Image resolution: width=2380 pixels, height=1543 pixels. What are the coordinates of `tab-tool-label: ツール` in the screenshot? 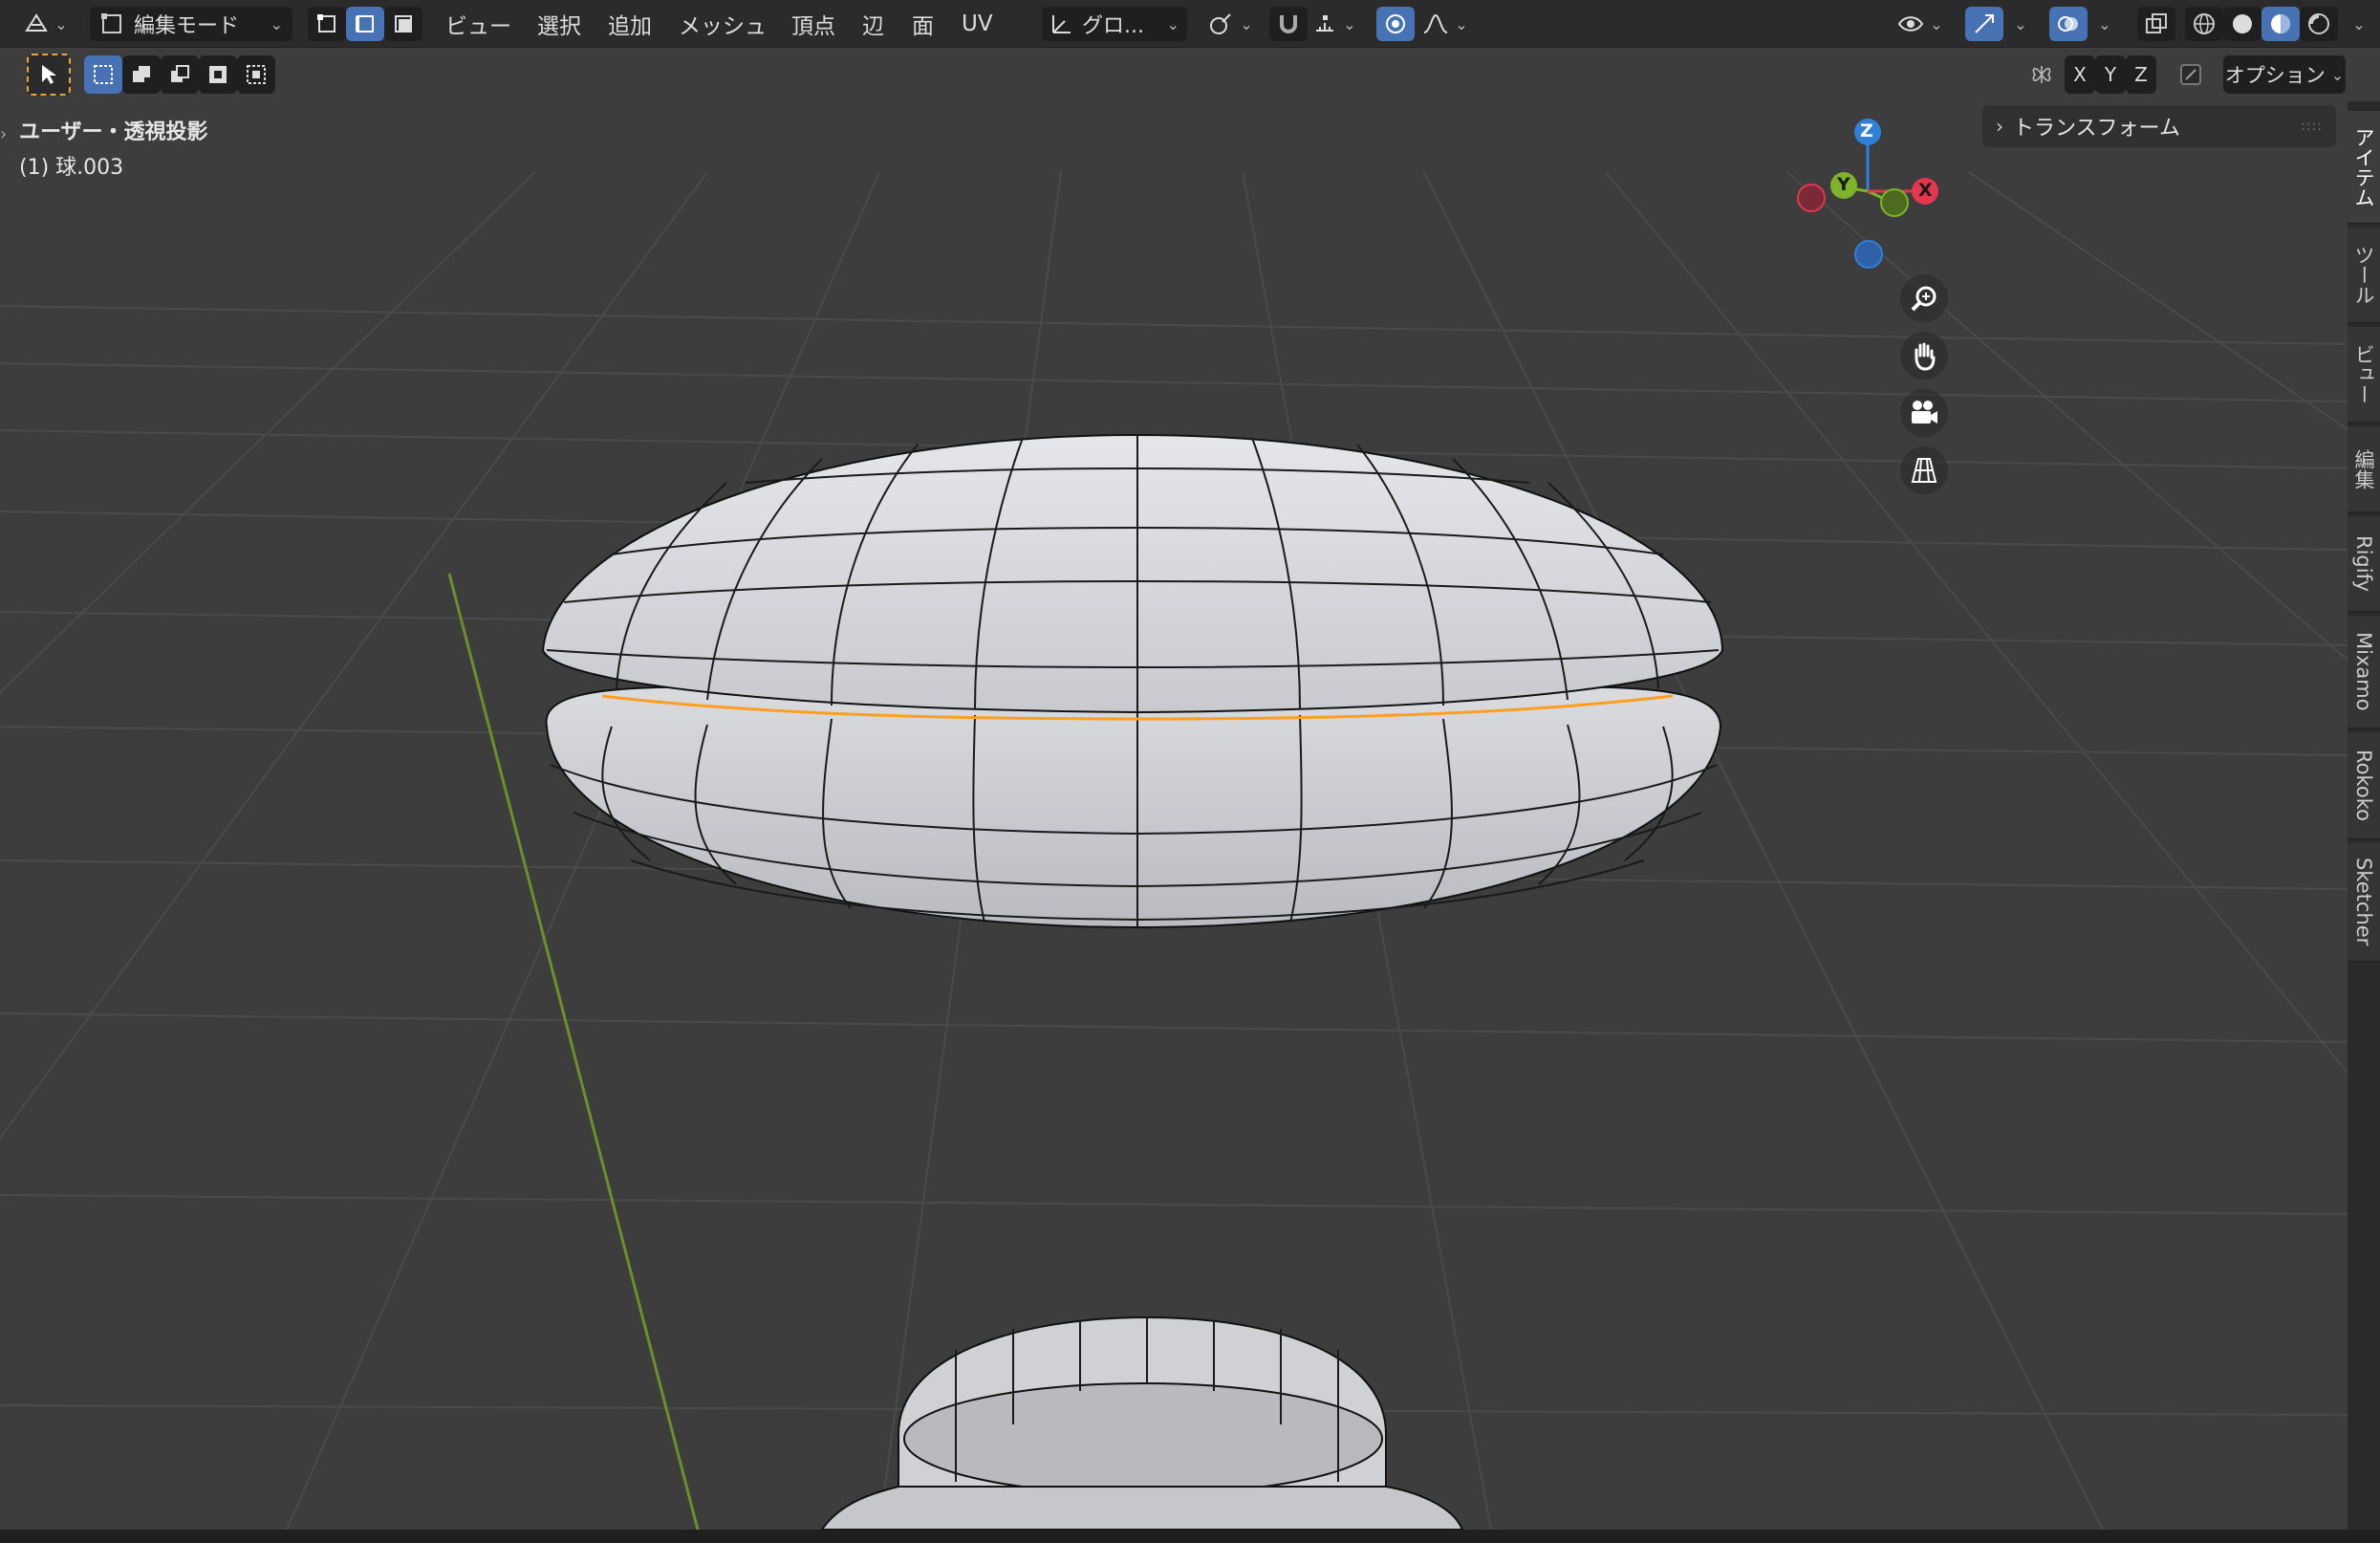 It's located at (2363, 275).